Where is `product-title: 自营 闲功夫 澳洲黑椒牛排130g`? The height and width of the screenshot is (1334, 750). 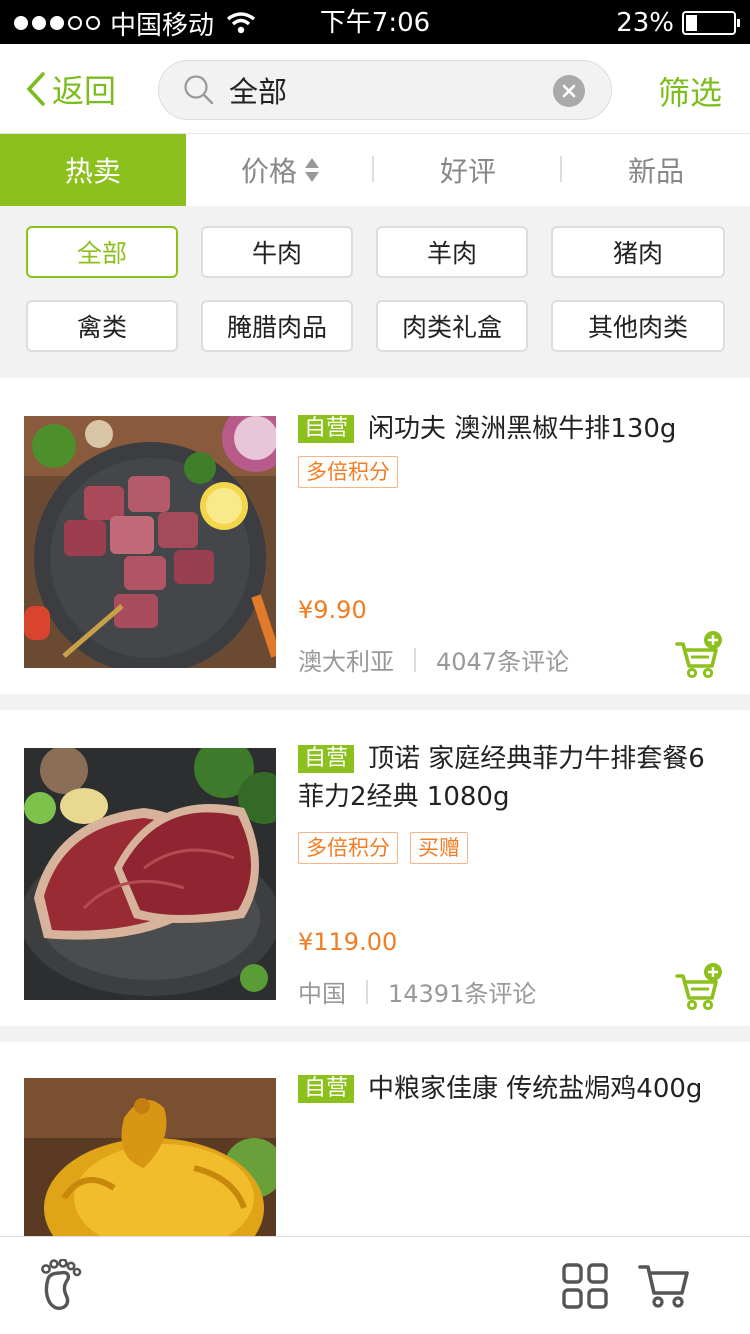
product-title: 自营 闲功夫 澳洲黑椒牛排130g is located at coordinates (509, 429).